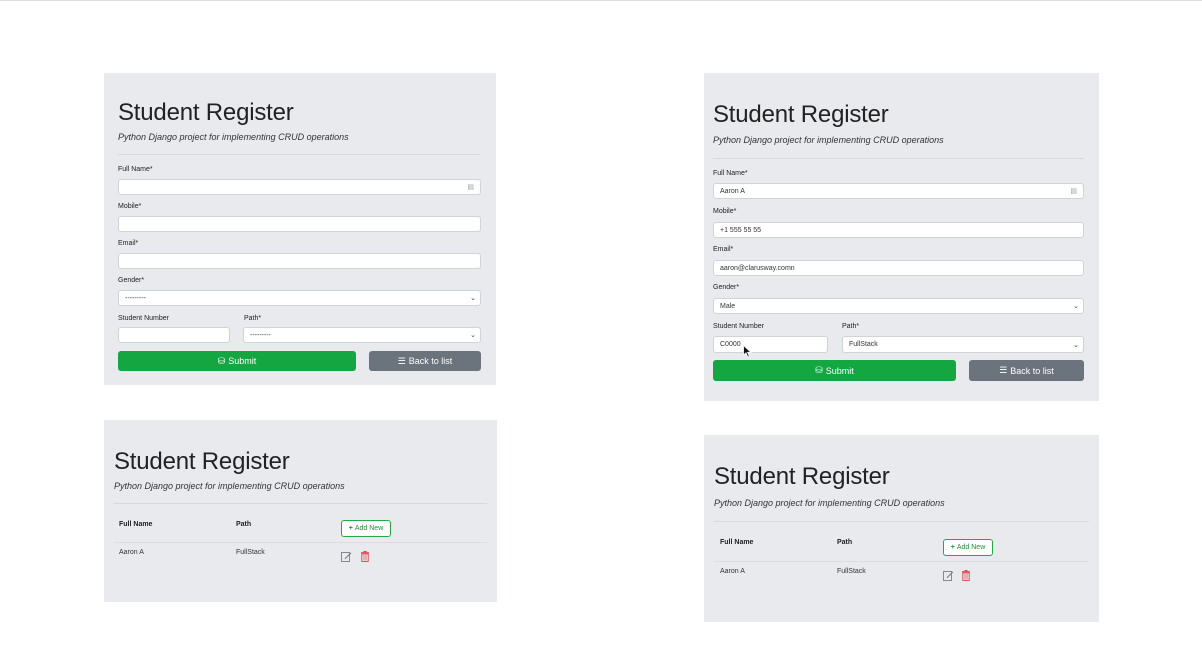 The width and height of the screenshot is (1202, 668). I want to click on path-select-value: ---------, so click(260, 335).